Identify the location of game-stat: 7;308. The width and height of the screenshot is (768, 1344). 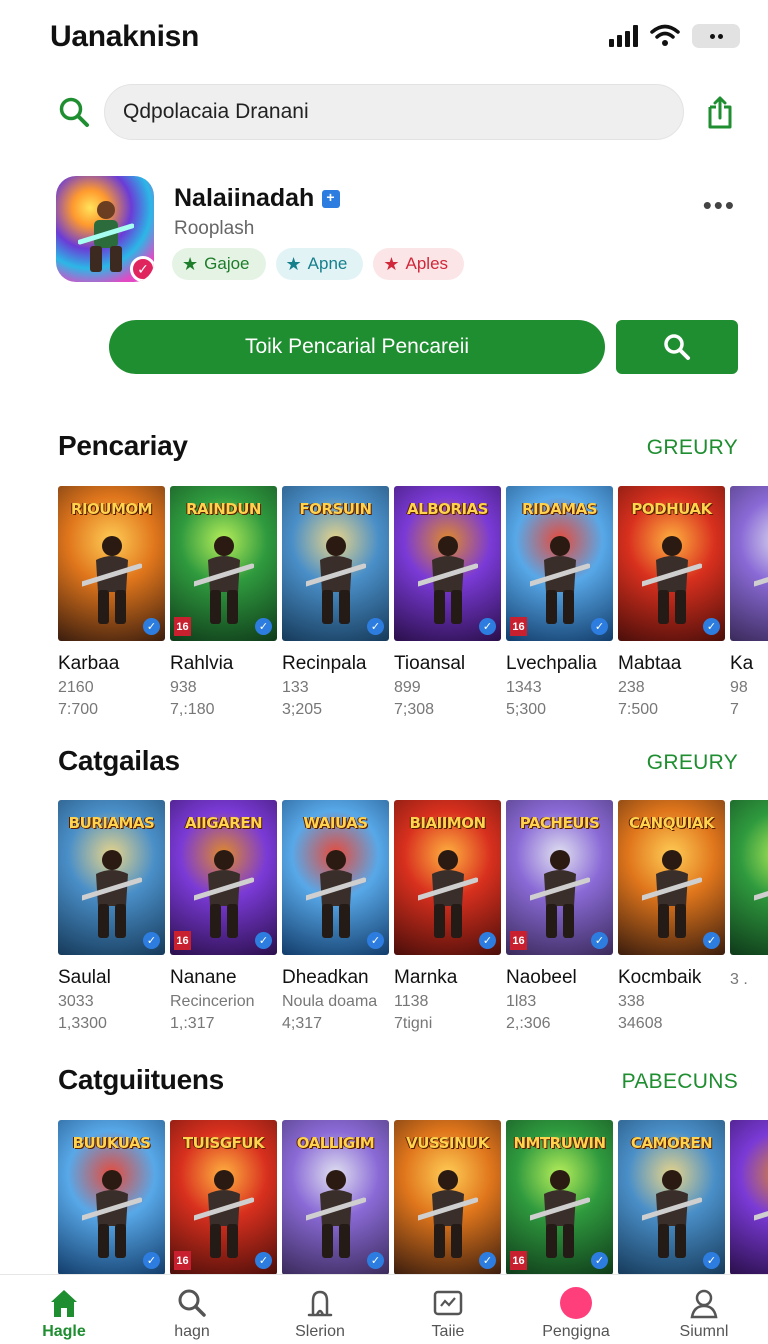
(414, 709).